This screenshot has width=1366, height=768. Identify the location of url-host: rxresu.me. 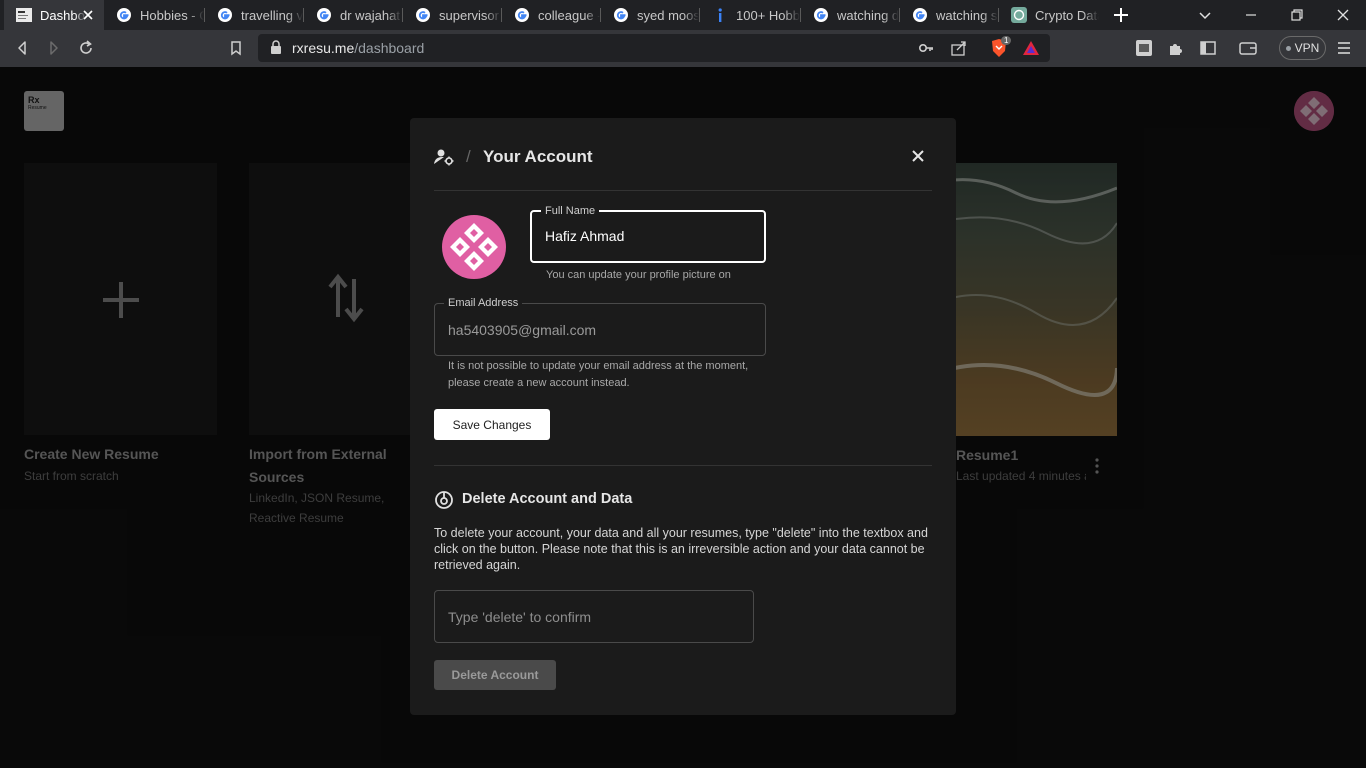
(323, 48).